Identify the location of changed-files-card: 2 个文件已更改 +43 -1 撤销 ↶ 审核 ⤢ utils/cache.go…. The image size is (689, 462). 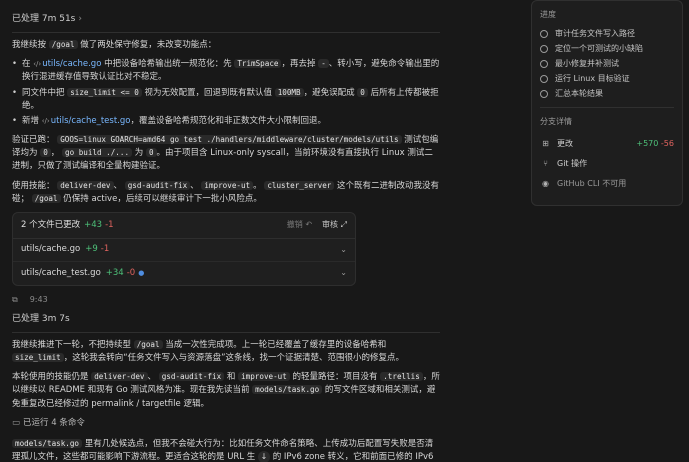
(184, 248).